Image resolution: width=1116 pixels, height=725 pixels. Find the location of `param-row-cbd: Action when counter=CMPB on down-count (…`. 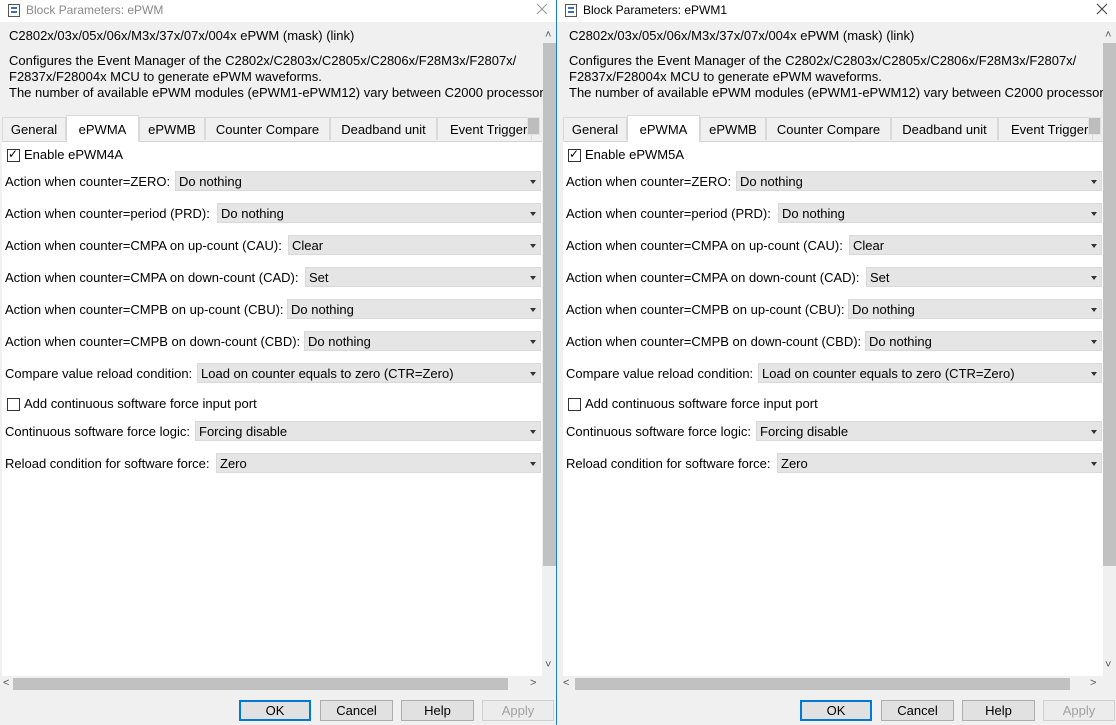

param-row-cbd: Action when counter=CMPB on down-count (… is located at coordinates (836, 342).